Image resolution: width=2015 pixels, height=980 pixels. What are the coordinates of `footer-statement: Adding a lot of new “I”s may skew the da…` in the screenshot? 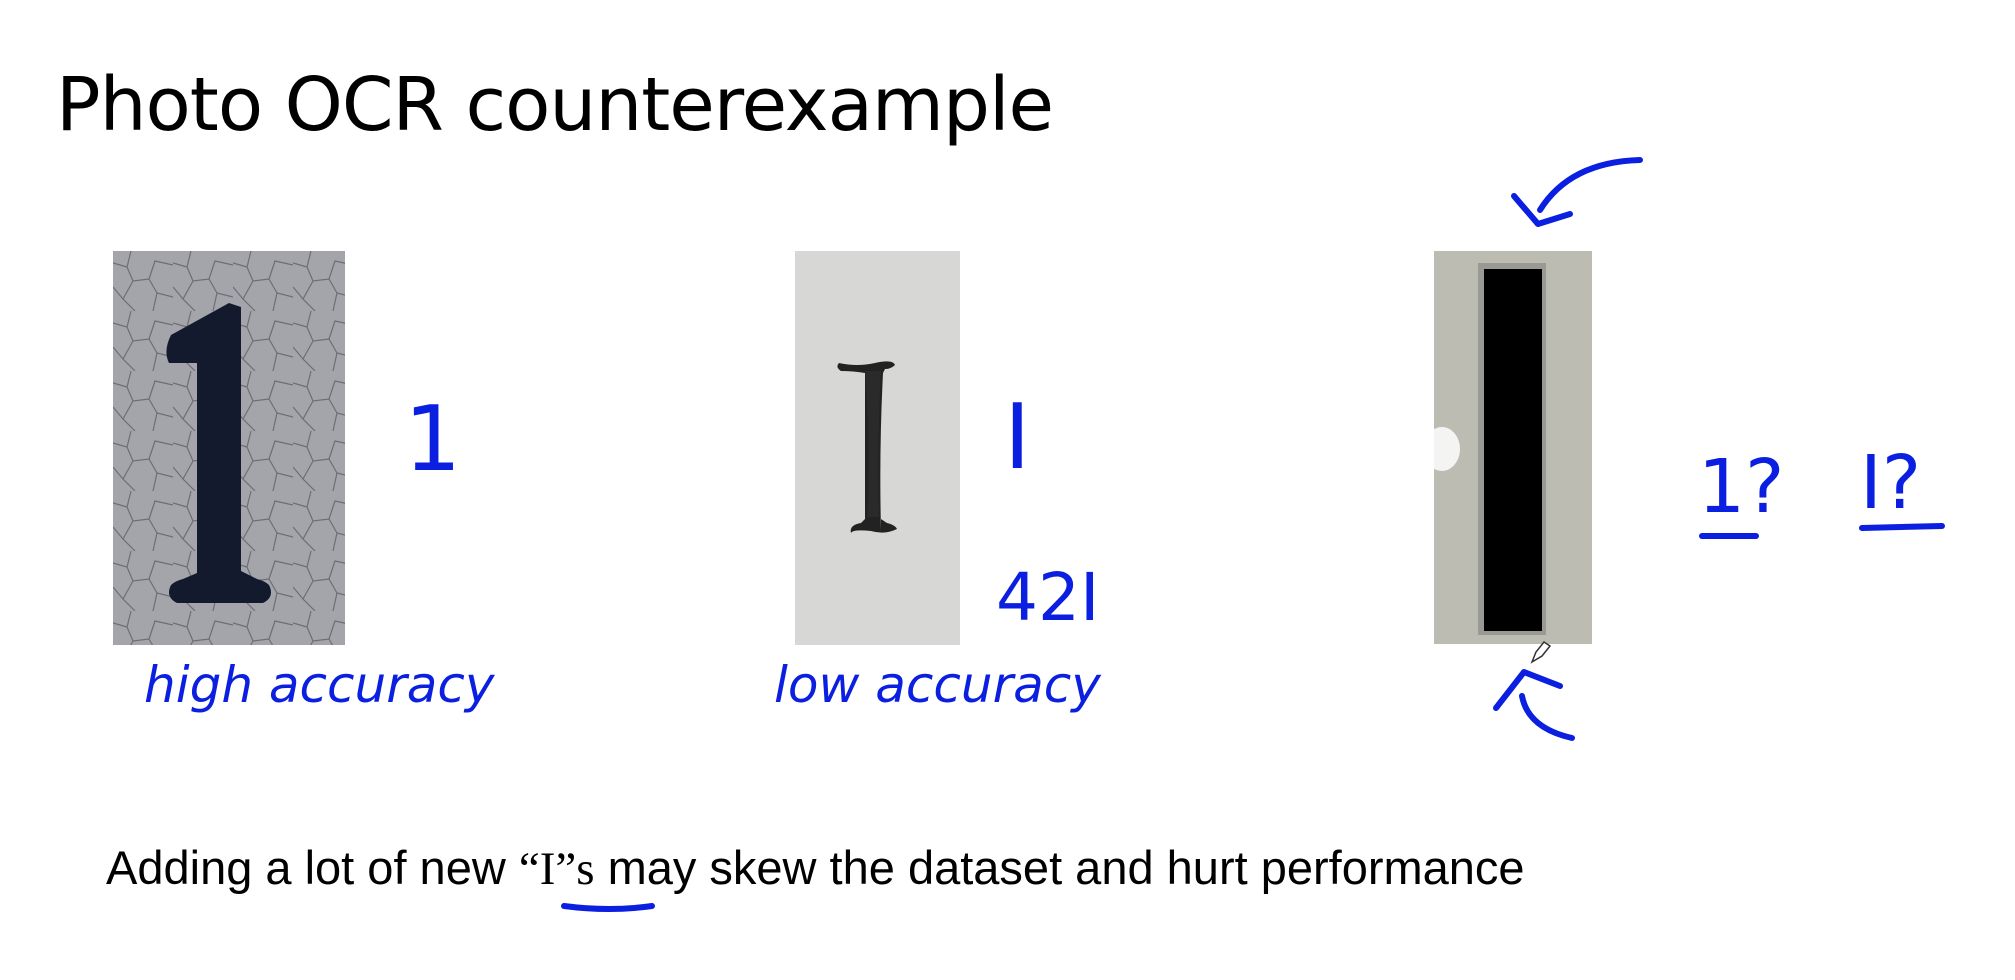 It's located at (815, 868).